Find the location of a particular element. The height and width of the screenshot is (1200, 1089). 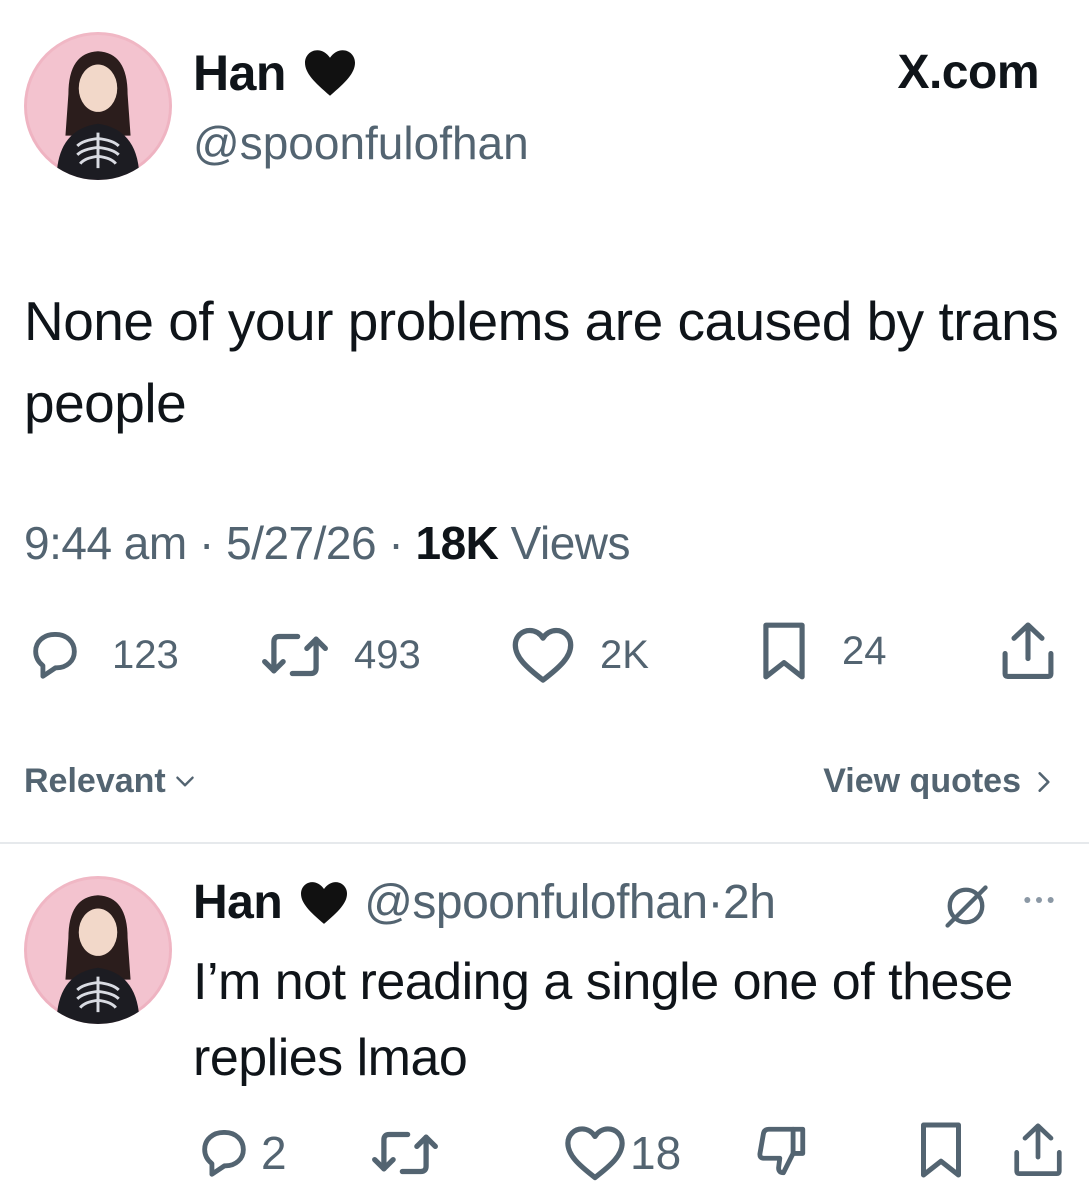

reply-reply-count: 2 is located at coordinates (274, 1153).